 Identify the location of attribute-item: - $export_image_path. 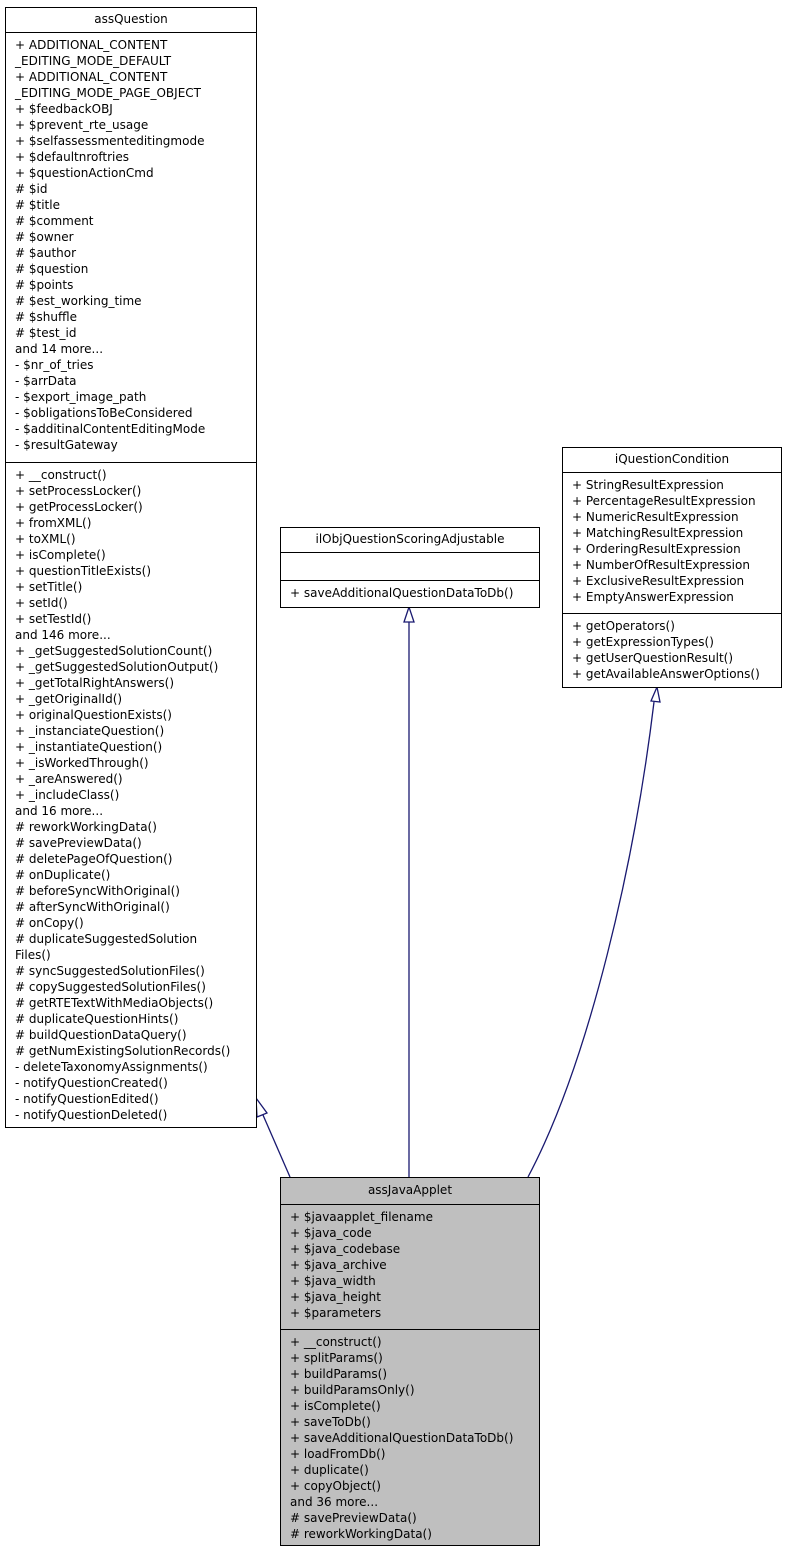
(81, 397).